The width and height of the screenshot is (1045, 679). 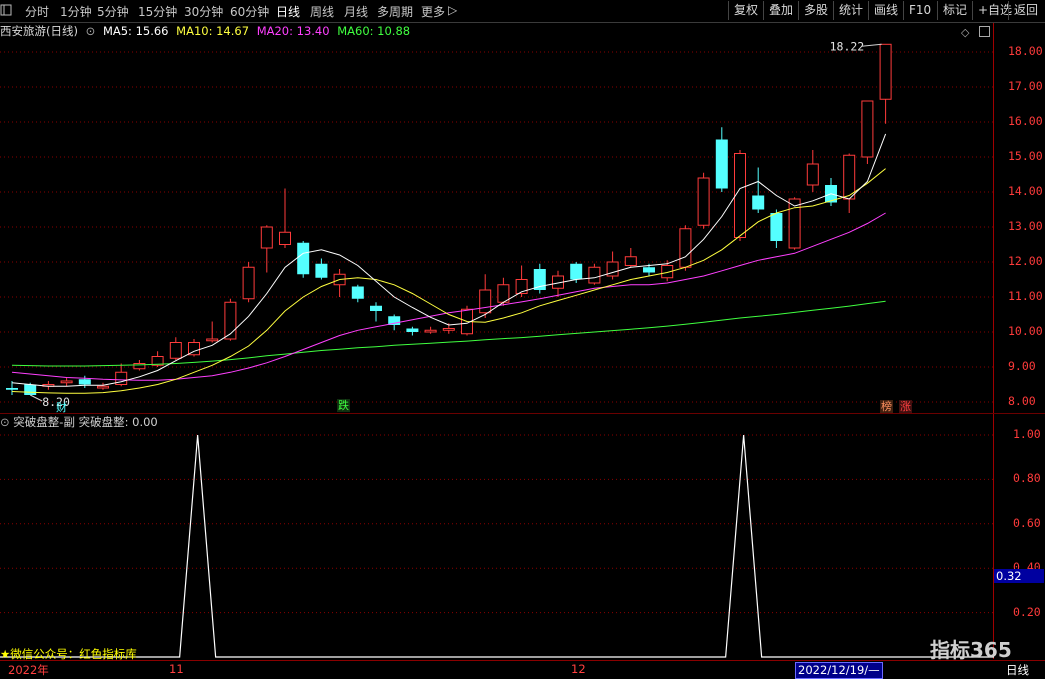 What do you see at coordinates (452, 10) in the screenshot?
I see `more-arrow-icon: ▷` at bounding box center [452, 10].